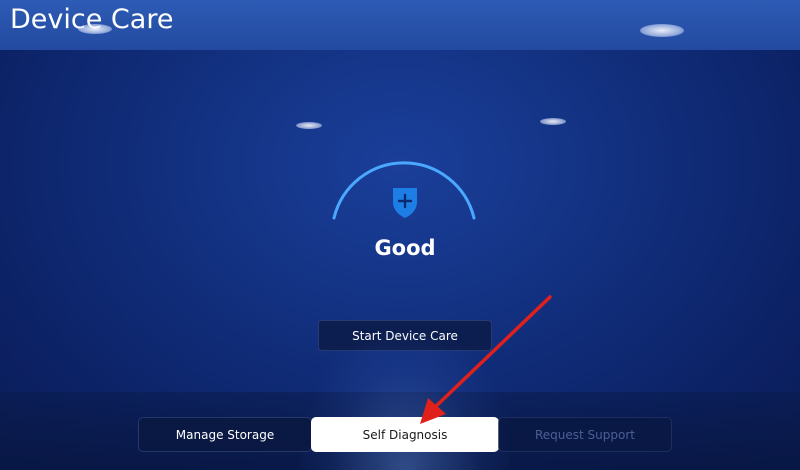 The height and width of the screenshot is (470, 800). I want to click on shield-plus-icon, so click(405, 202).